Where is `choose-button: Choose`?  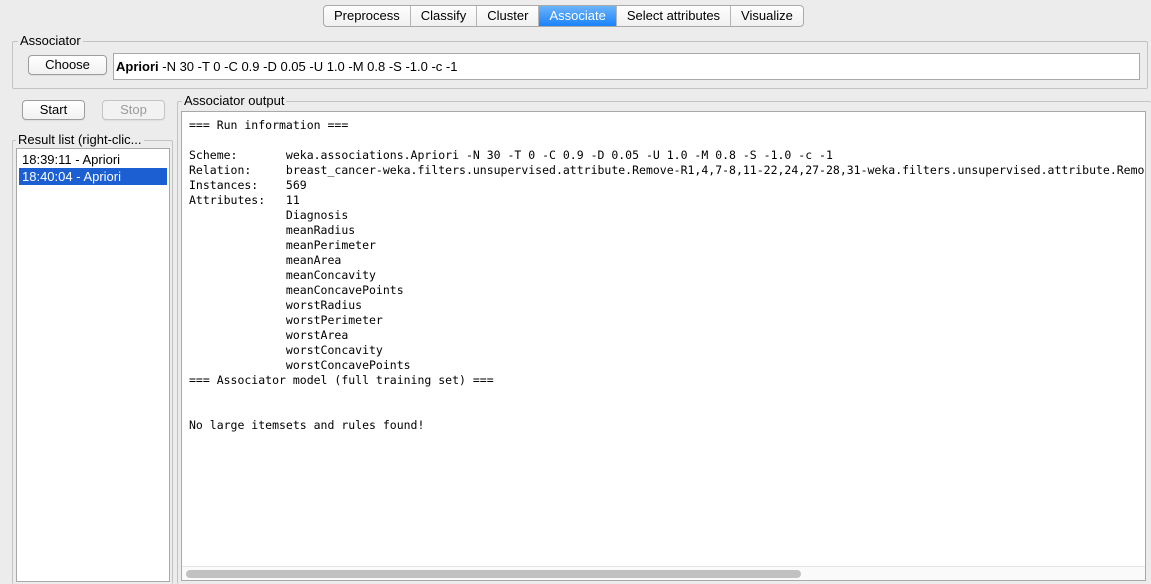
choose-button: Choose is located at coordinates (67, 65).